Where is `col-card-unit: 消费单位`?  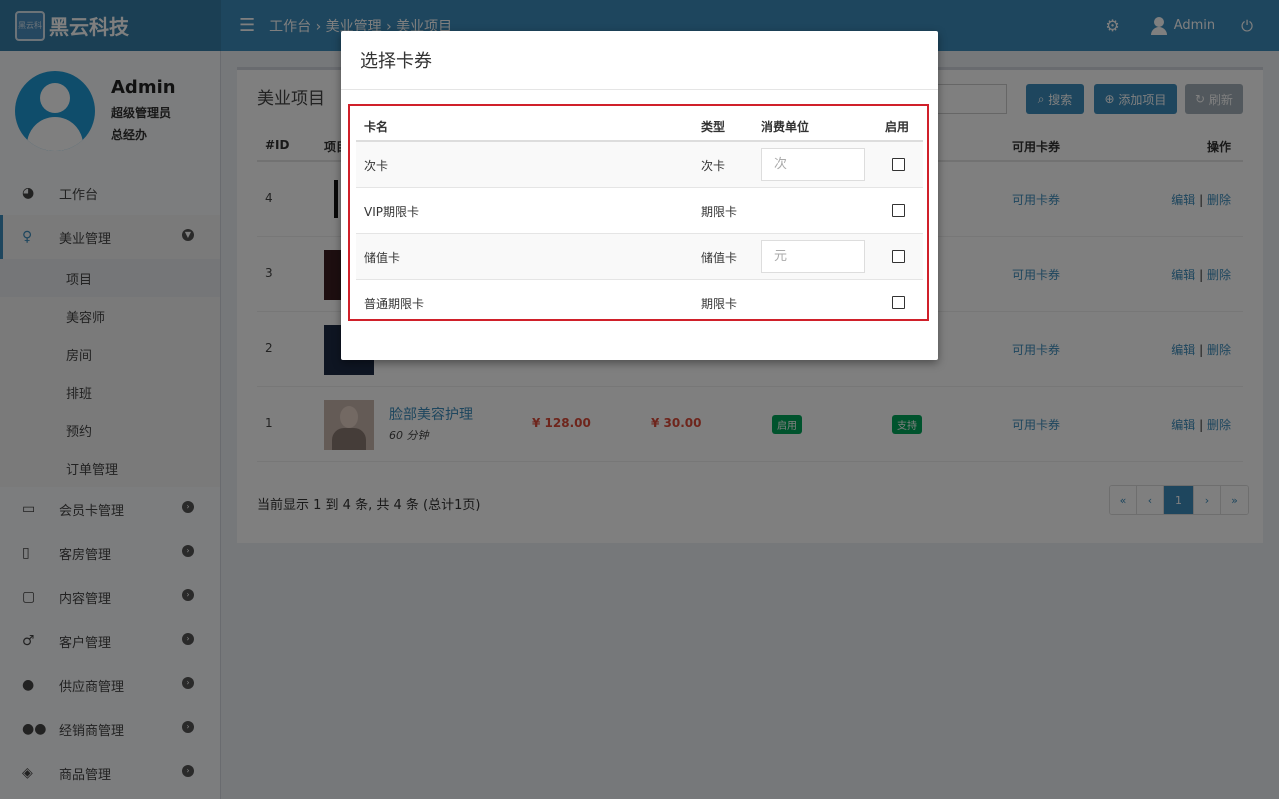
col-card-unit: 消费单位 is located at coordinates (785, 127).